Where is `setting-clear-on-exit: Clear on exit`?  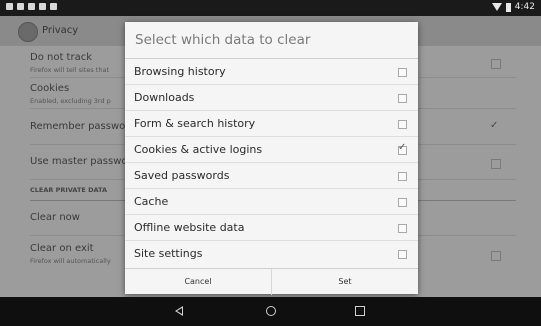
setting-clear-on-exit: Clear on exit is located at coordinates (62, 248).